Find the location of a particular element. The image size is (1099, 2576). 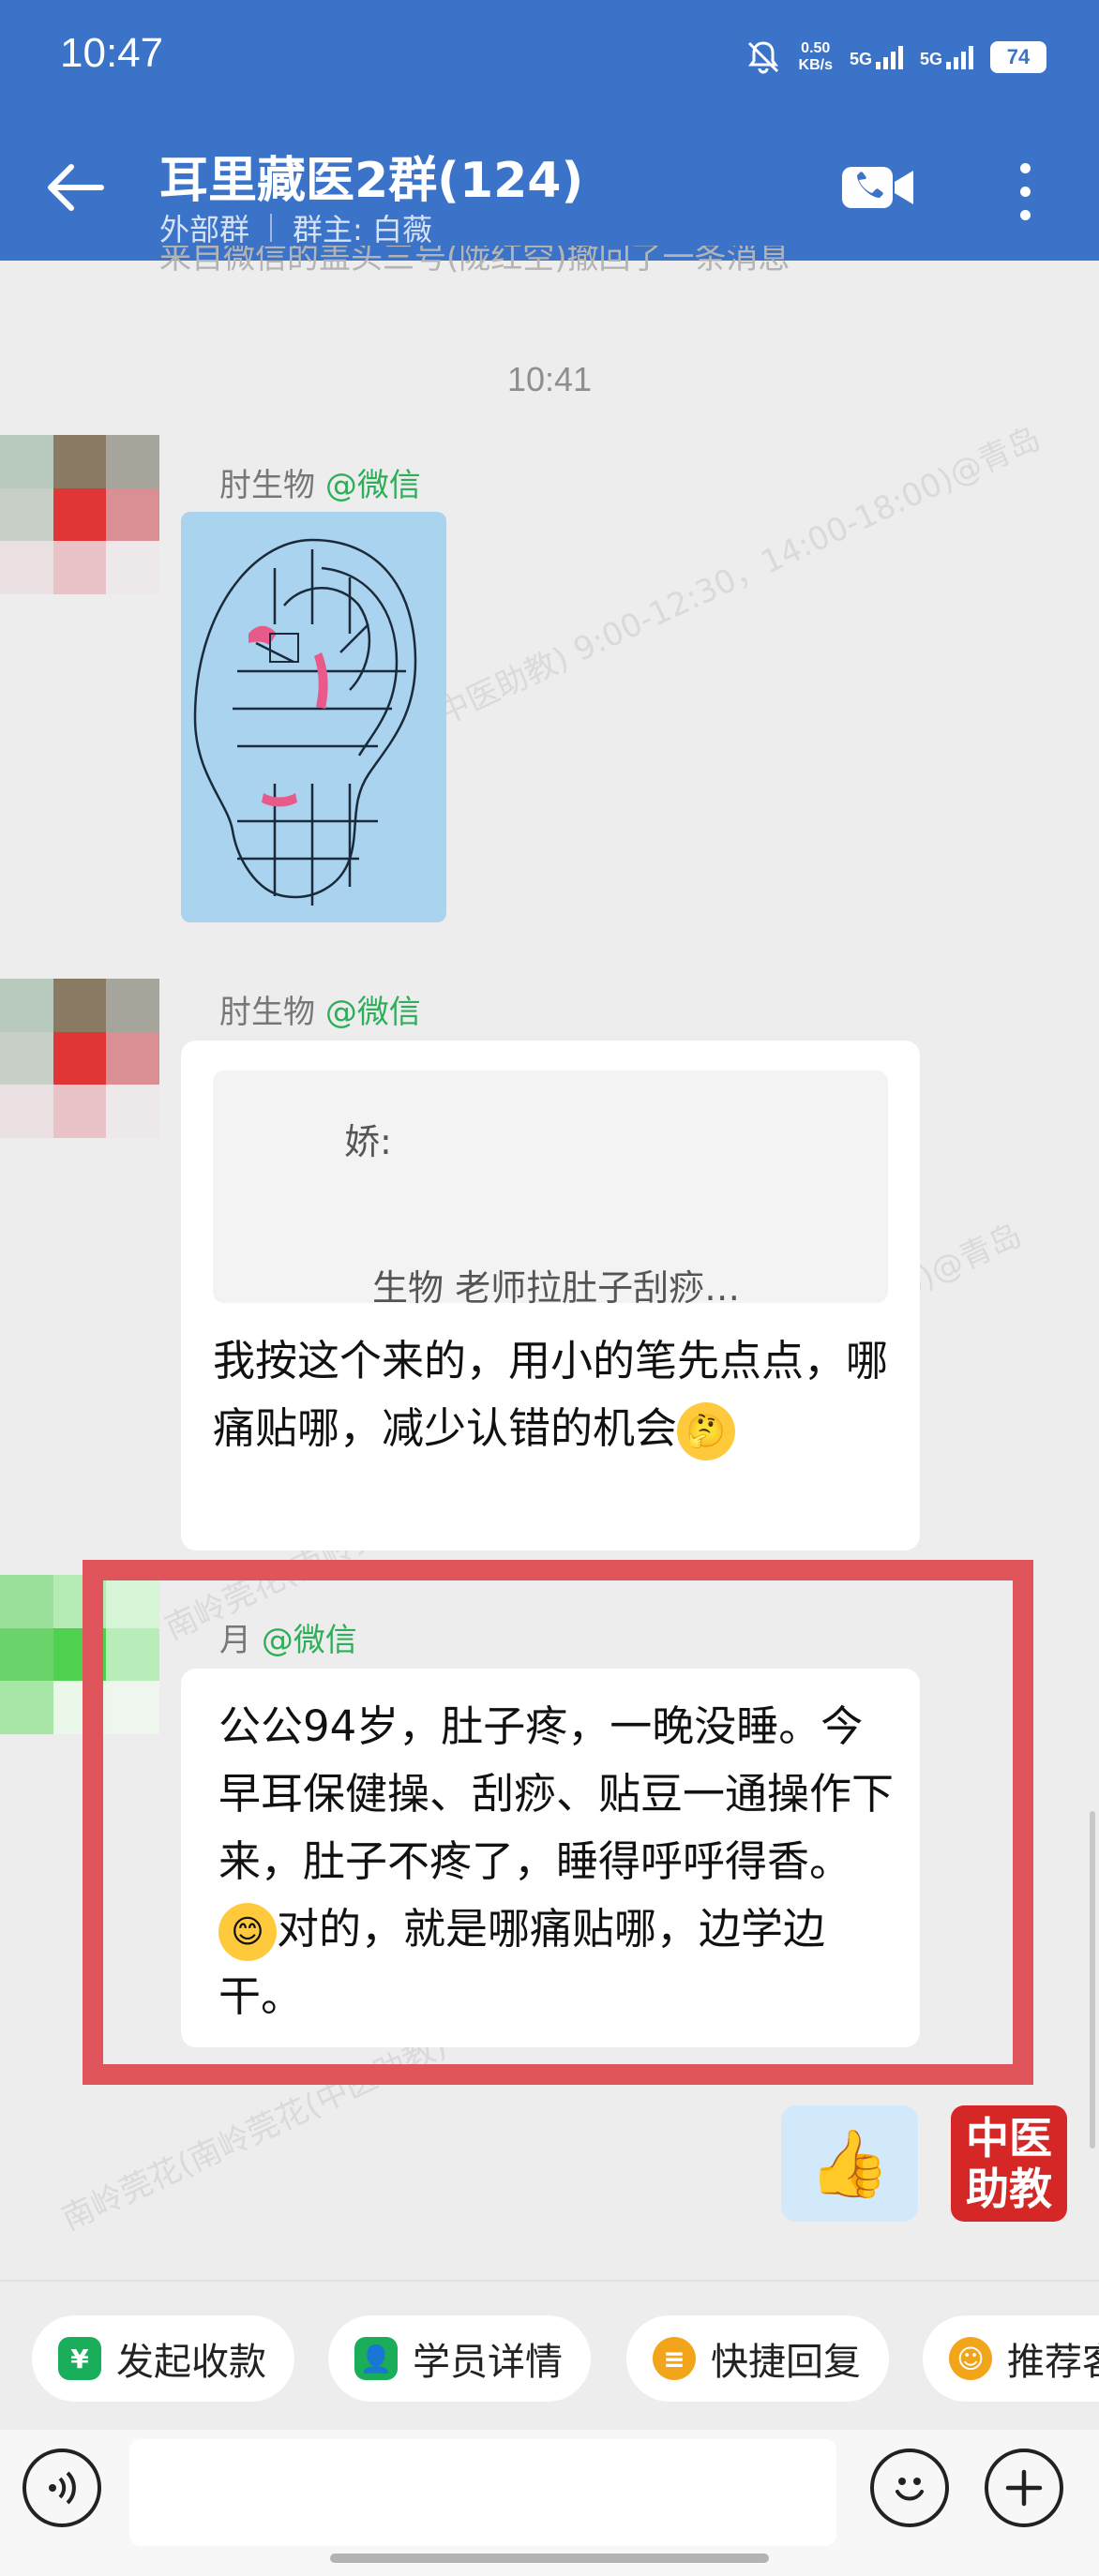

quote-author: 娇: is located at coordinates (368, 1141).